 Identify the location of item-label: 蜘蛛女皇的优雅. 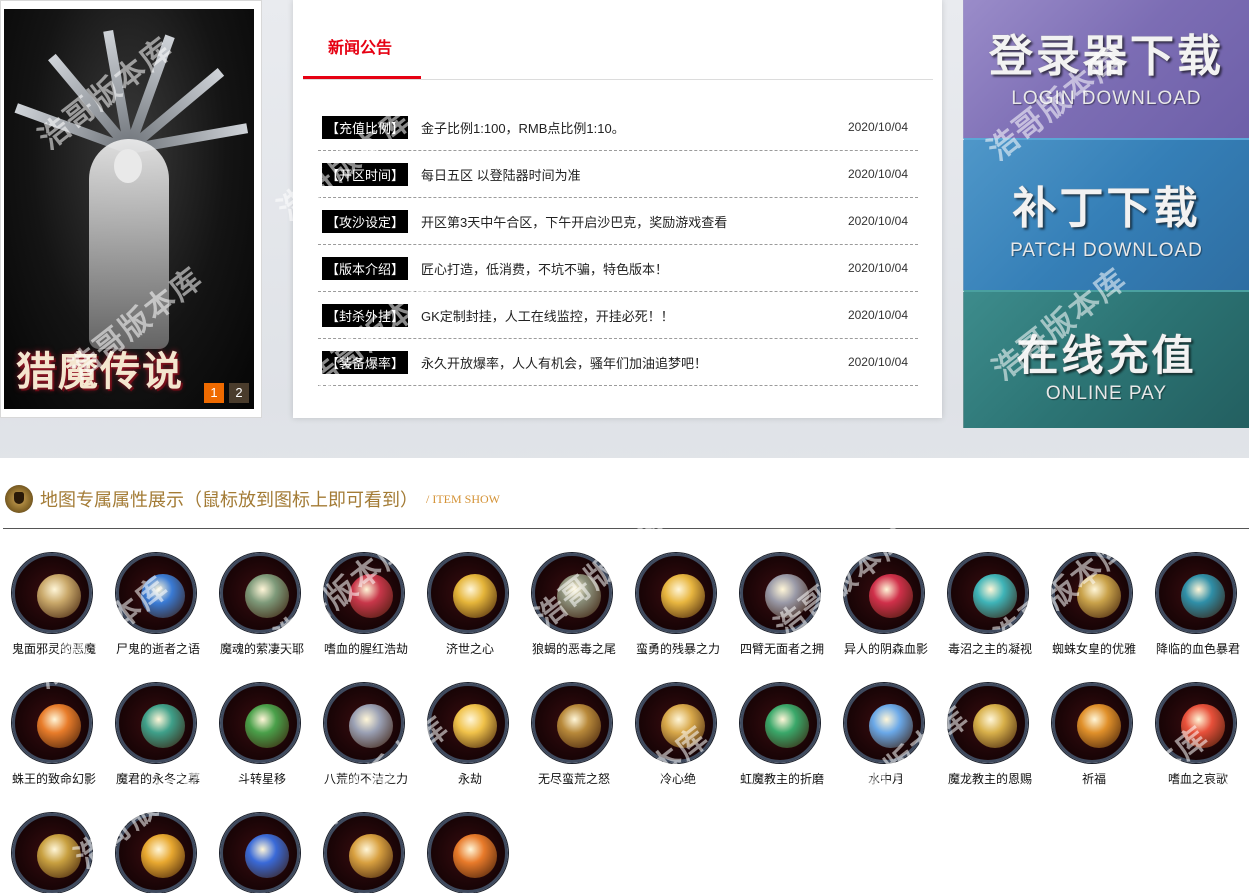
(1093, 649).